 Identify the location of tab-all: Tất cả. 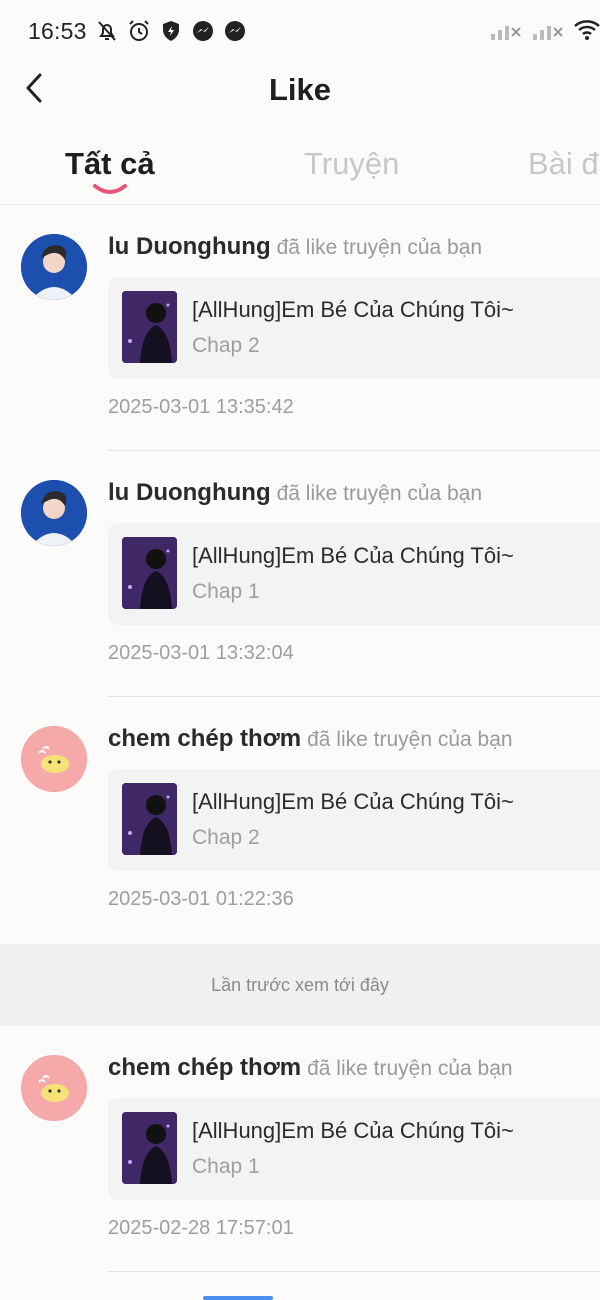
(110, 164).